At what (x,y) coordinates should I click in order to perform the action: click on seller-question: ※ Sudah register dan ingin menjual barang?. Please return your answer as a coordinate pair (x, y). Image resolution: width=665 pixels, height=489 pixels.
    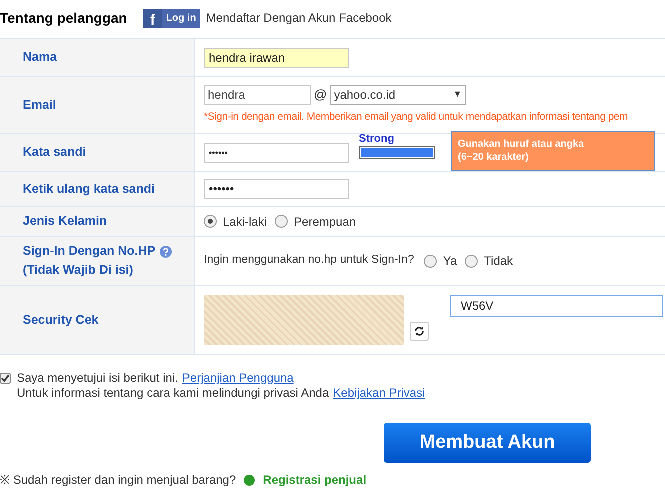
    Looking at the image, I should click on (118, 480).